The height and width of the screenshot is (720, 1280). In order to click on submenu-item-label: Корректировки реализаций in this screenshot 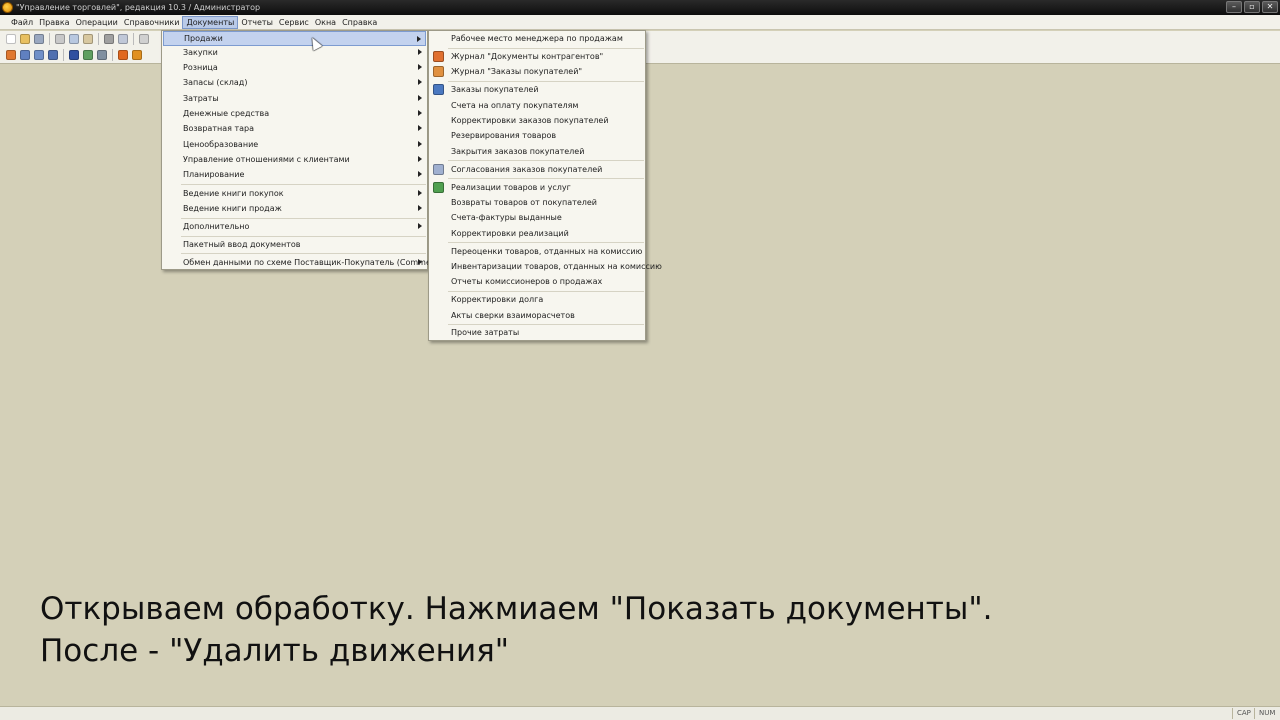, I will do `click(510, 233)`.